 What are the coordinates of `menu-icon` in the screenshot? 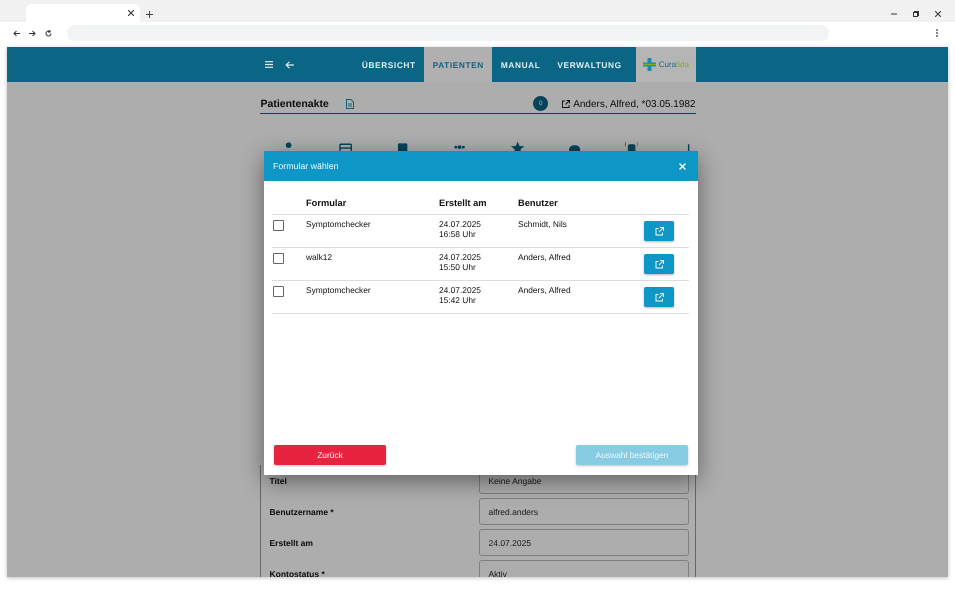 It's located at (269, 64).